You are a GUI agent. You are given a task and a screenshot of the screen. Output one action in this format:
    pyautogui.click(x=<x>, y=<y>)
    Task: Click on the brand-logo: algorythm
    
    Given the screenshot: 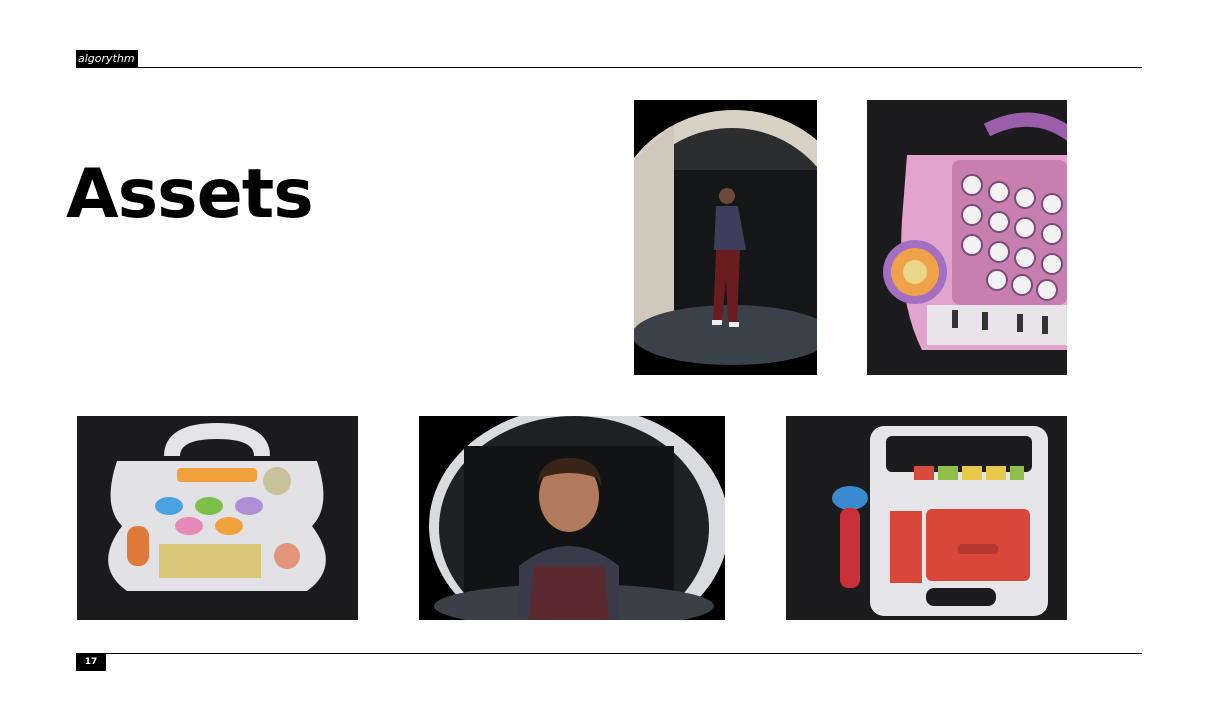 What is the action you would take?
    pyautogui.click(x=107, y=58)
    